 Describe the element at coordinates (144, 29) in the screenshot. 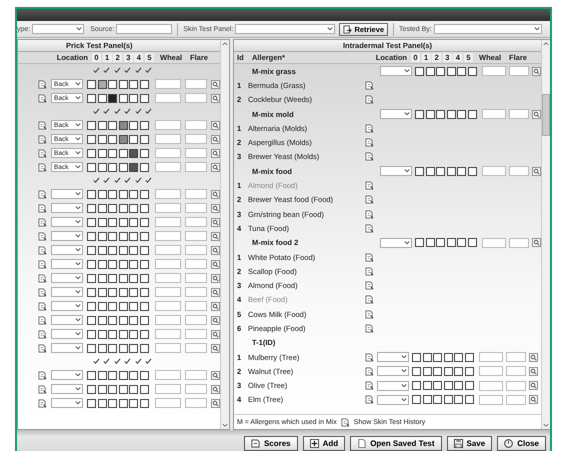

I see `source-field` at that location.